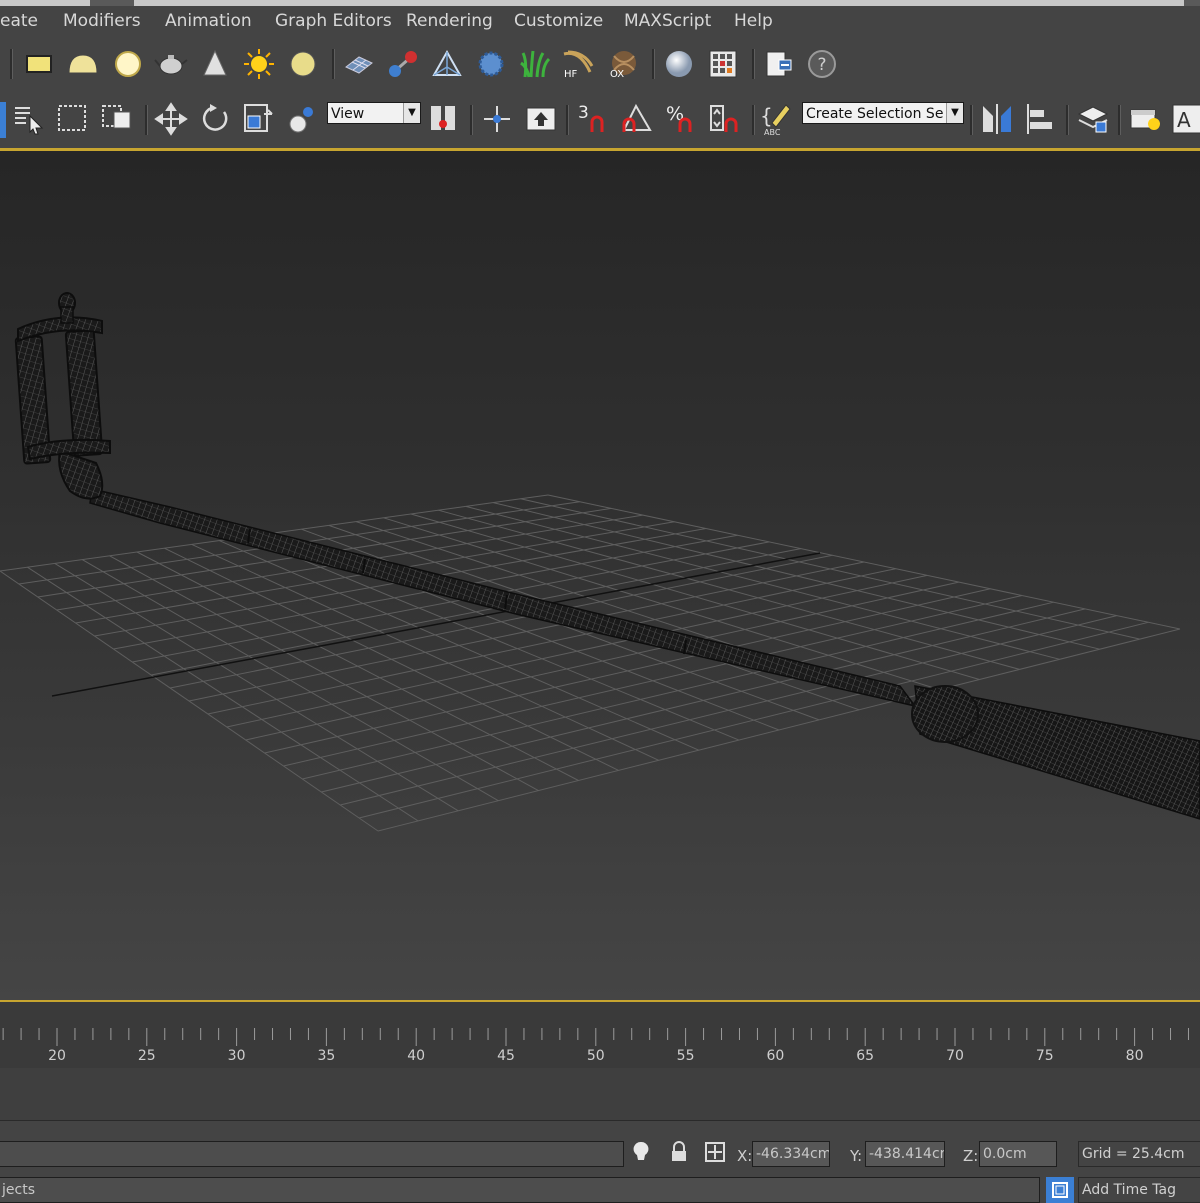  I want to click on spinner-snap-icon, so click(725, 119).